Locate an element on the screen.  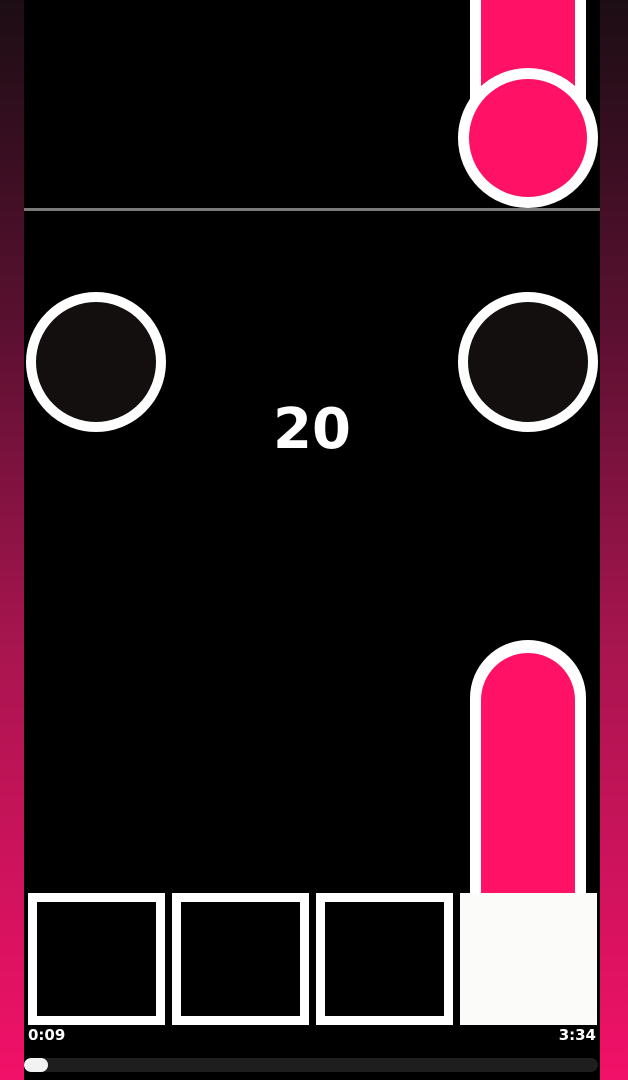
hit-line is located at coordinates (312, 209).